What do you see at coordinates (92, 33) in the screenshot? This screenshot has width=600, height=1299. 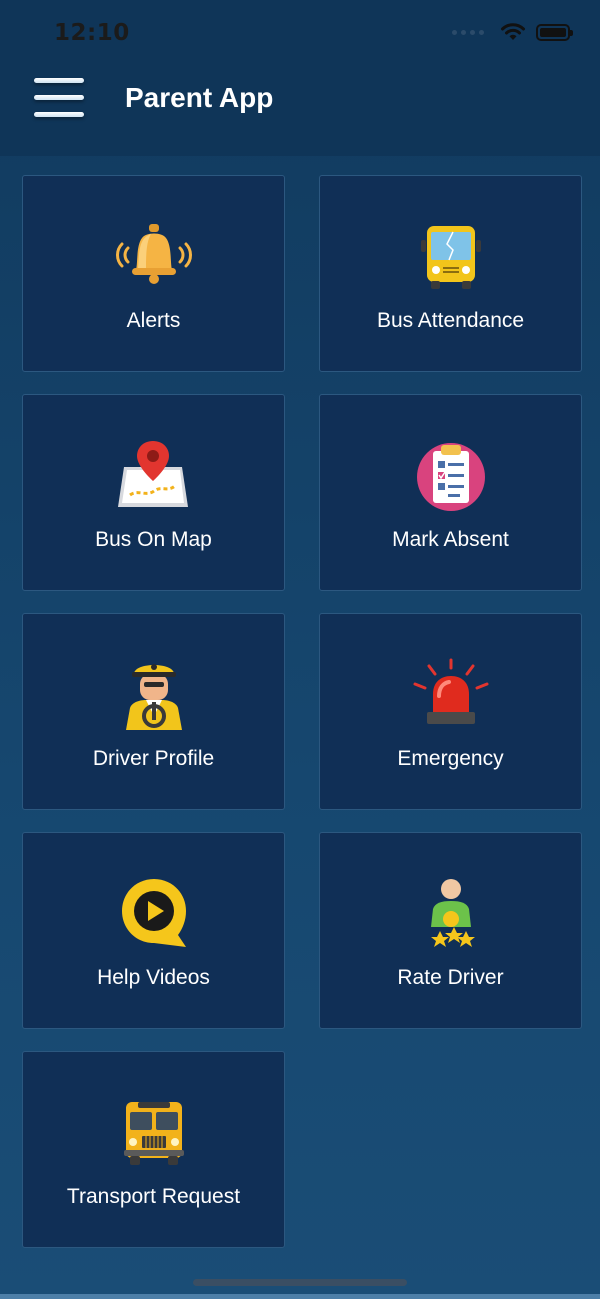 I see `status-time: 12:10` at bounding box center [92, 33].